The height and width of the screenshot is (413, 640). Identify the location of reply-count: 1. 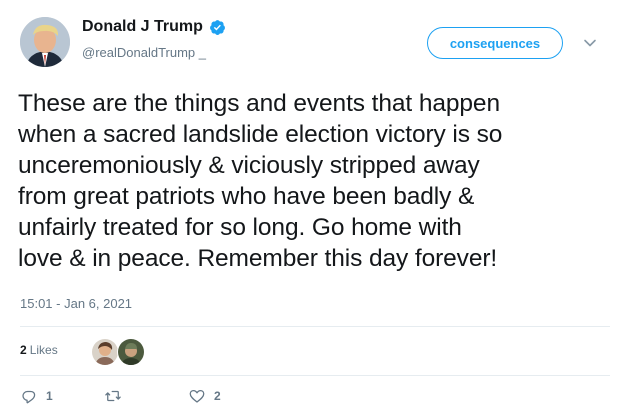
(49, 396).